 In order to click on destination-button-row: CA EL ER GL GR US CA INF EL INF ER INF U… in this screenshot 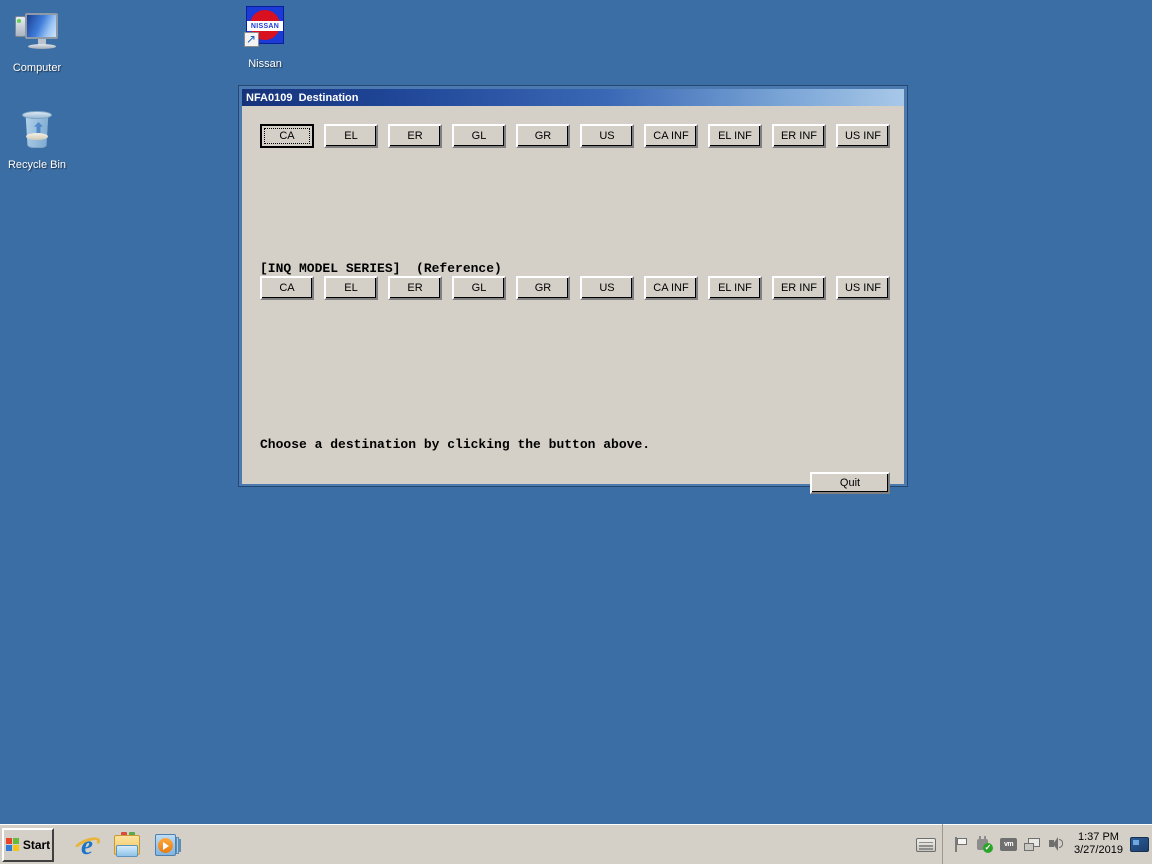, I will do `click(580, 136)`.